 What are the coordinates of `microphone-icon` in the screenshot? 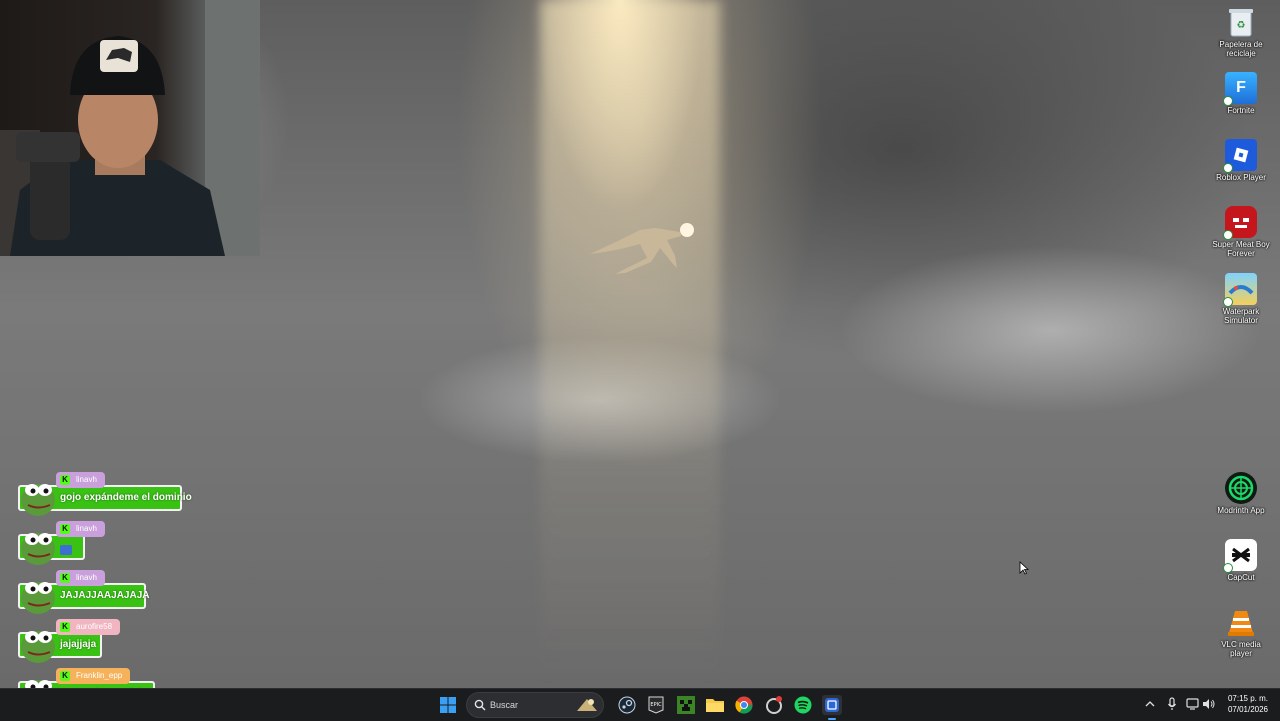 It's located at (1172, 704).